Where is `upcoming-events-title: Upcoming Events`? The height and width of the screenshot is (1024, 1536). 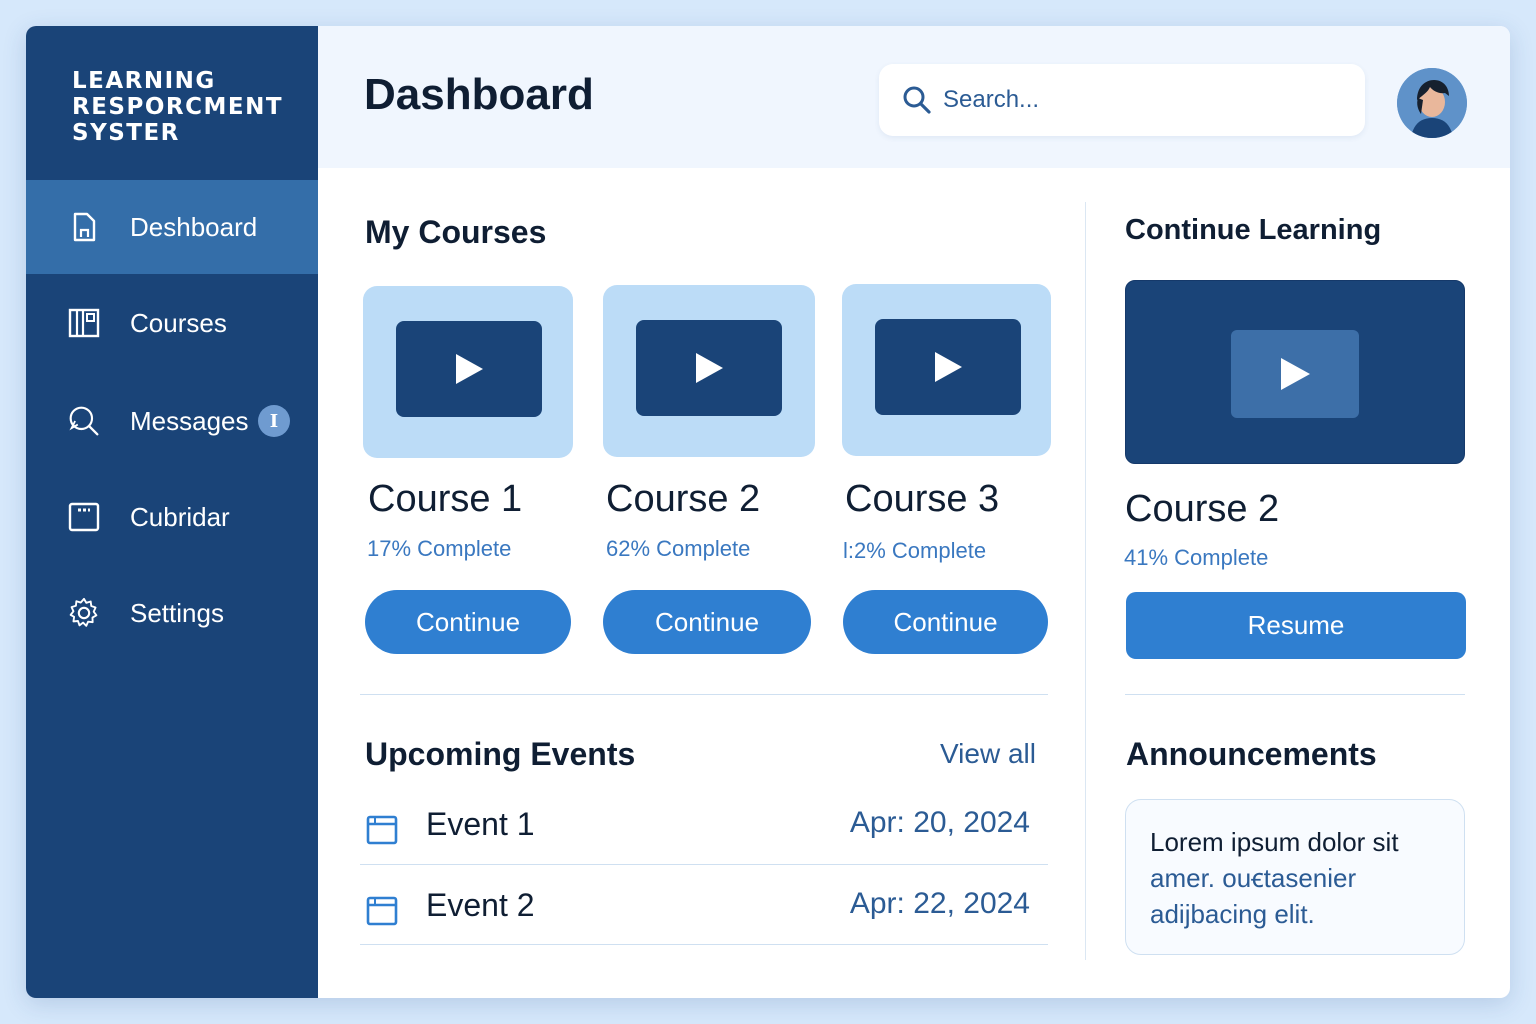 upcoming-events-title: Upcoming Events is located at coordinates (500, 754).